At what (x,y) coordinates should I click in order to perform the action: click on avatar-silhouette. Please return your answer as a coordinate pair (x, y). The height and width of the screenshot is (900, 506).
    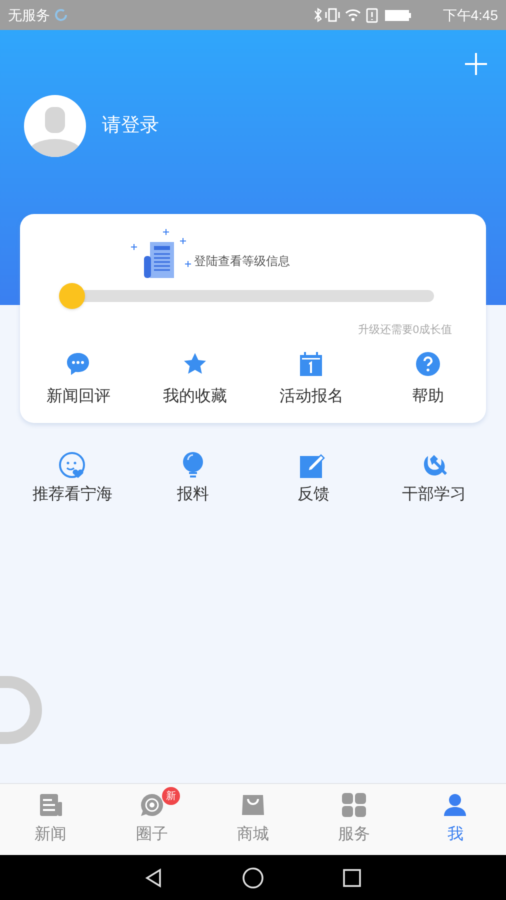
    Looking at the image, I should click on (55, 126).